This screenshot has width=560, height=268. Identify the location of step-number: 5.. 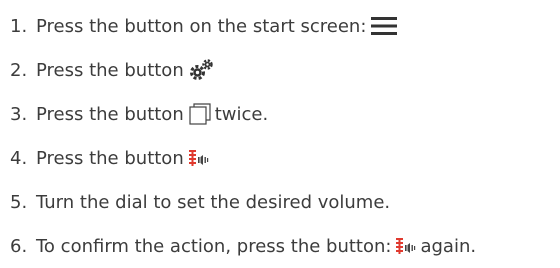
(19, 202).